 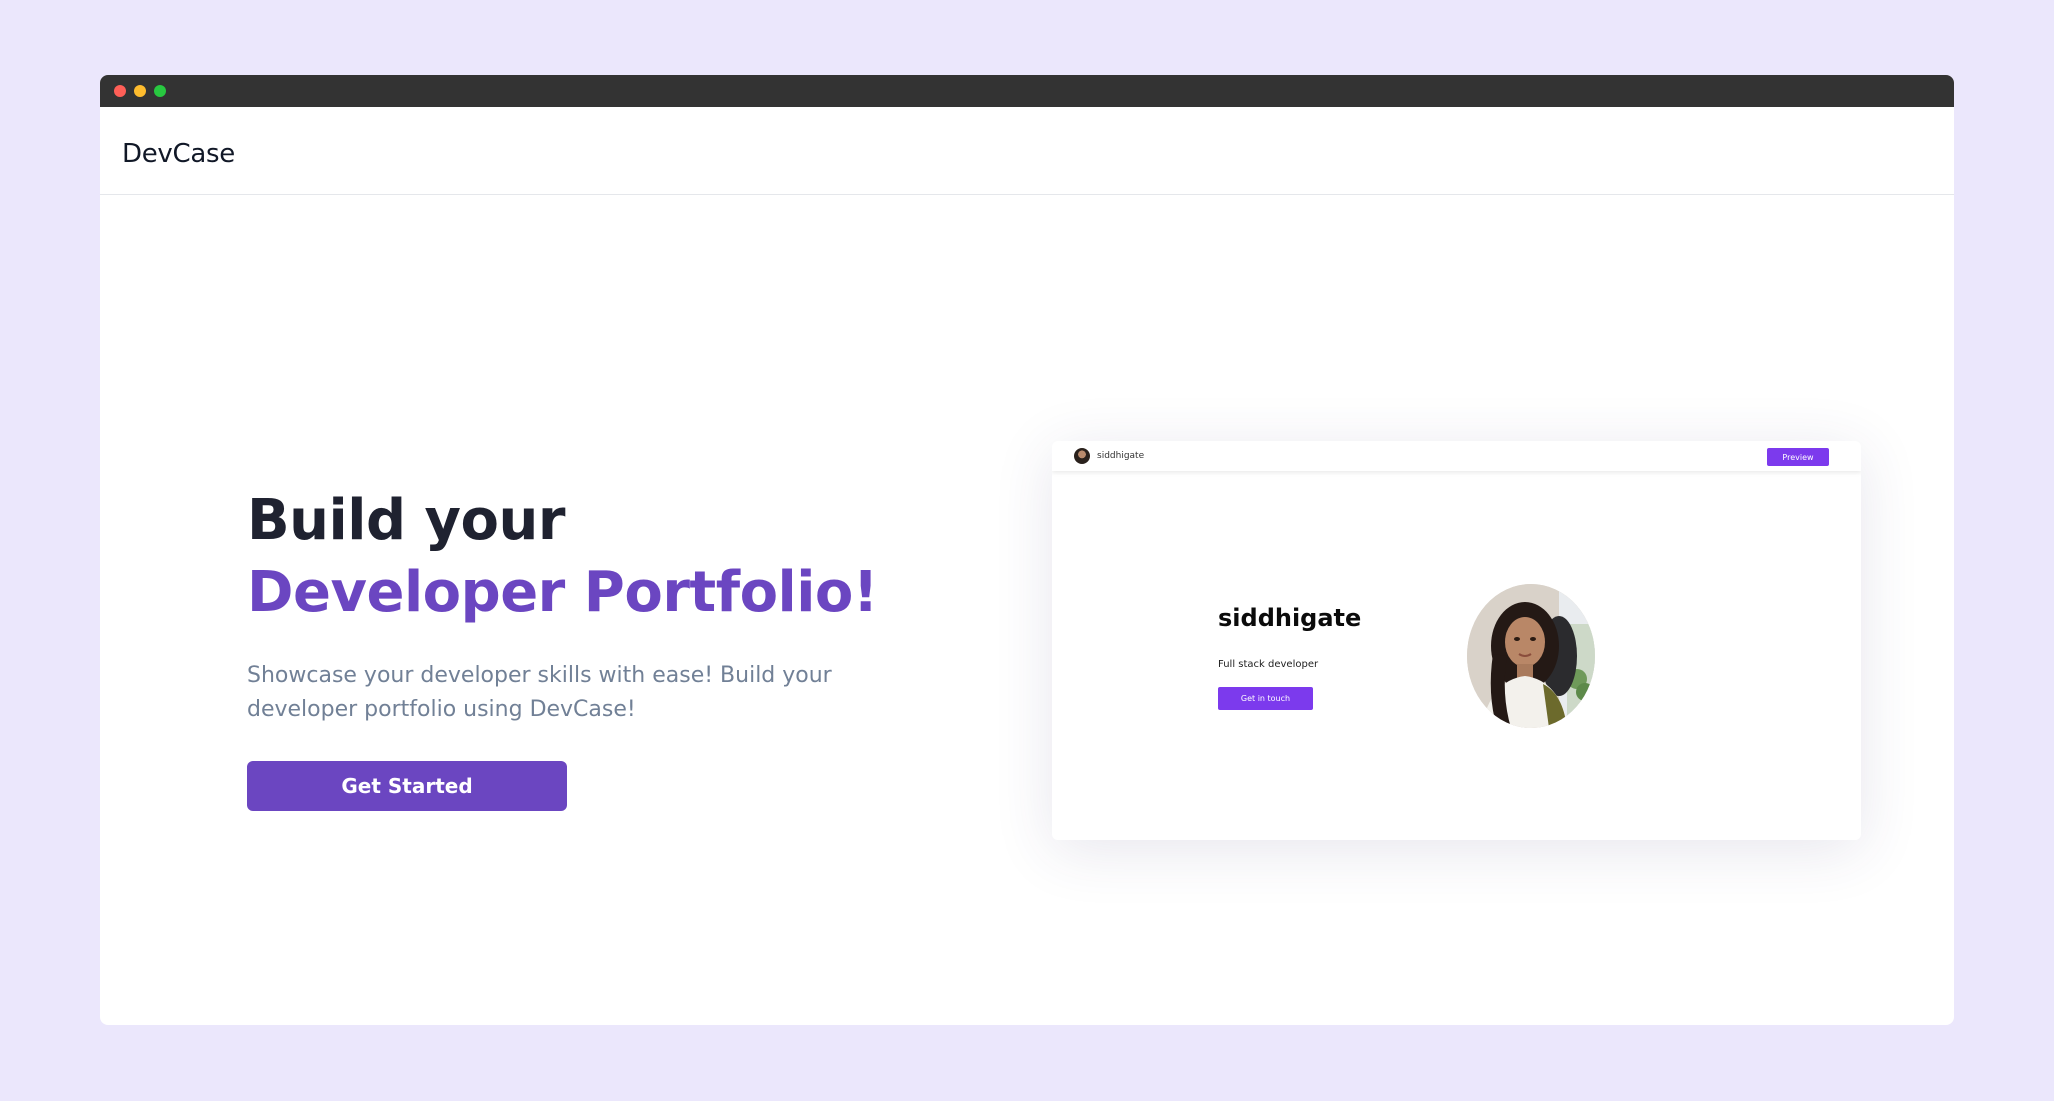 I want to click on profile-photo, so click(x=1531, y=656).